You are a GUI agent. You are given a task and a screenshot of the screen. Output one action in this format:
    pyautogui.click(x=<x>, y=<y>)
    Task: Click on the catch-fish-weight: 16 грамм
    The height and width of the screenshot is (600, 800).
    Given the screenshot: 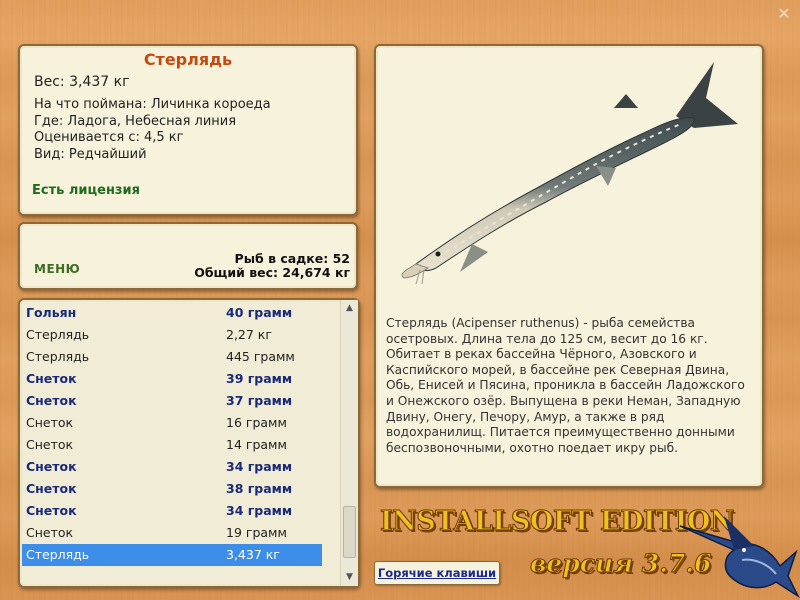 What is the action you would take?
    pyautogui.click(x=256, y=422)
    